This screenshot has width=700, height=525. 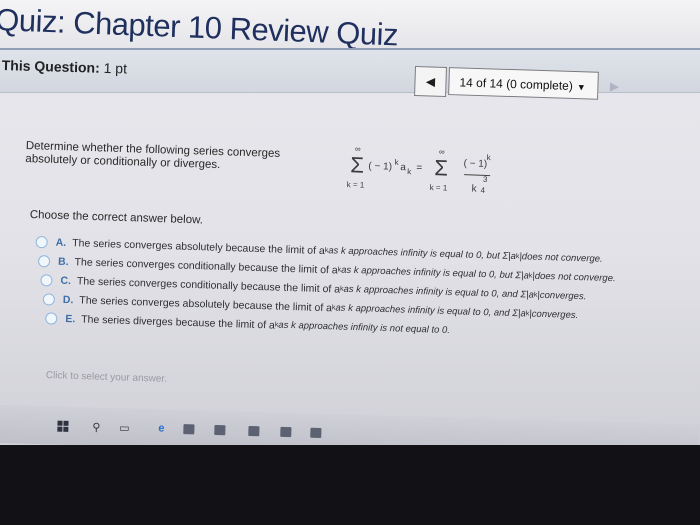 What do you see at coordinates (438, 187) in the screenshot?
I see `formula-lower-2: k = 1` at bounding box center [438, 187].